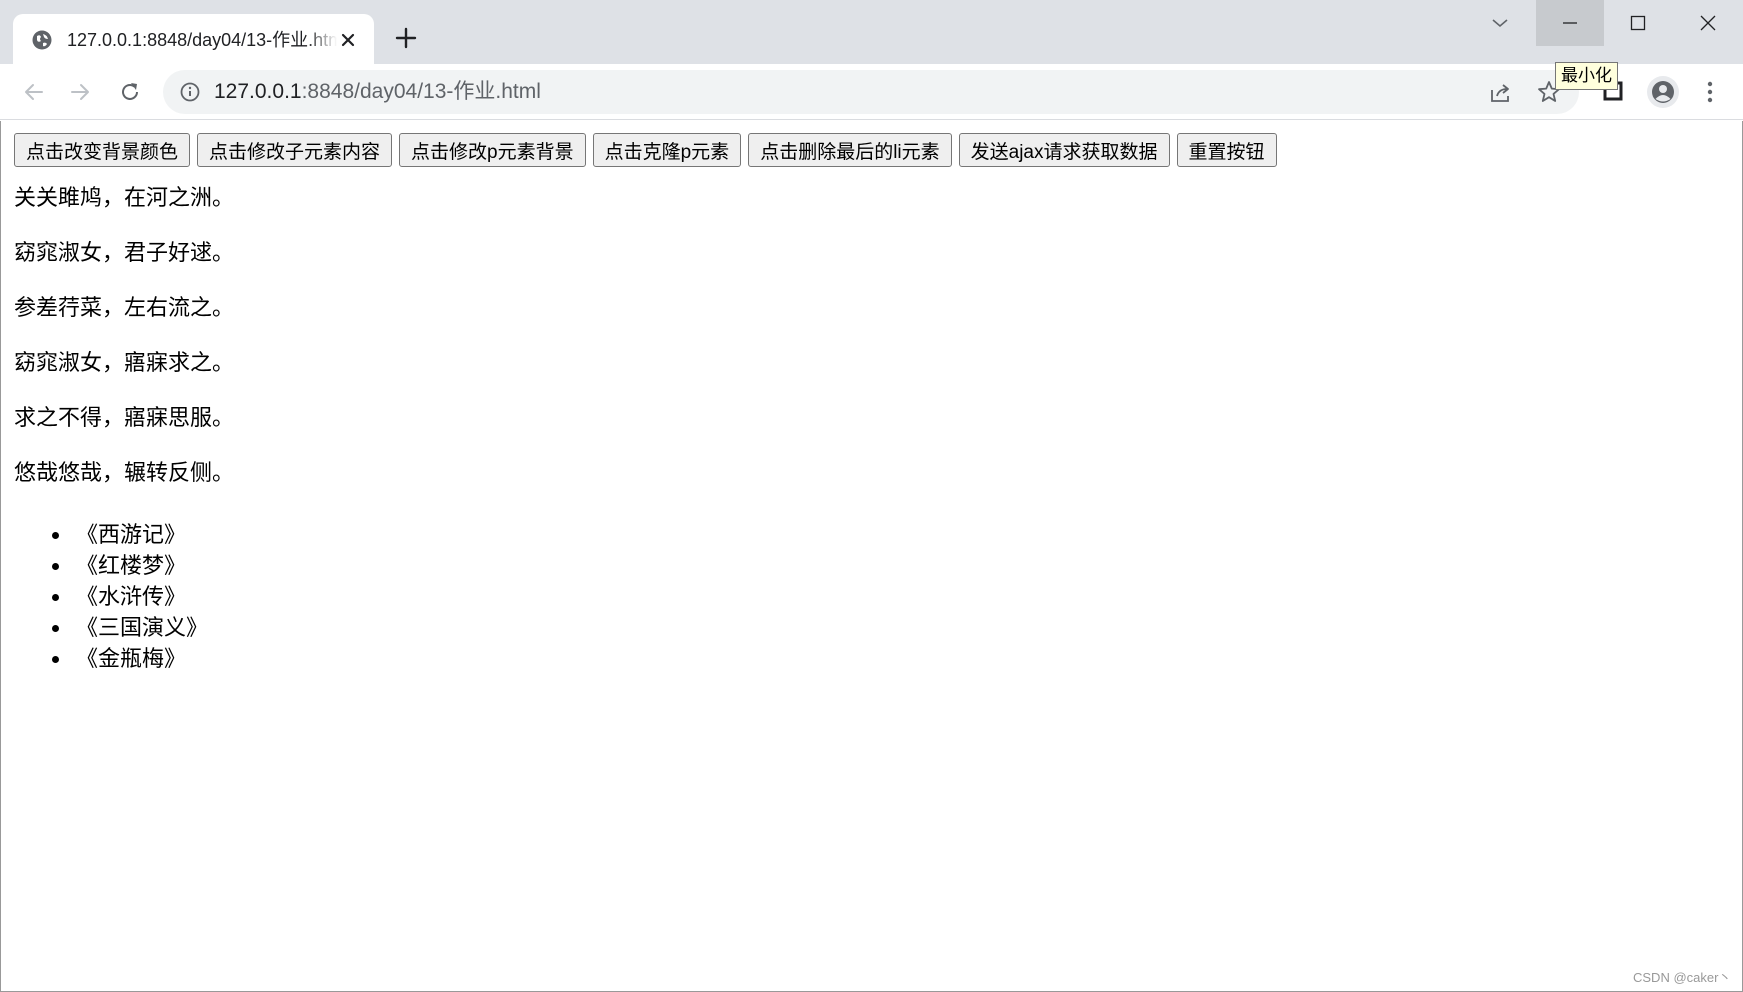 This screenshot has width=1743, height=992. What do you see at coordinates (190, 92) in the screenshot?
I see `info-icon` at bounding box center [190, 92].